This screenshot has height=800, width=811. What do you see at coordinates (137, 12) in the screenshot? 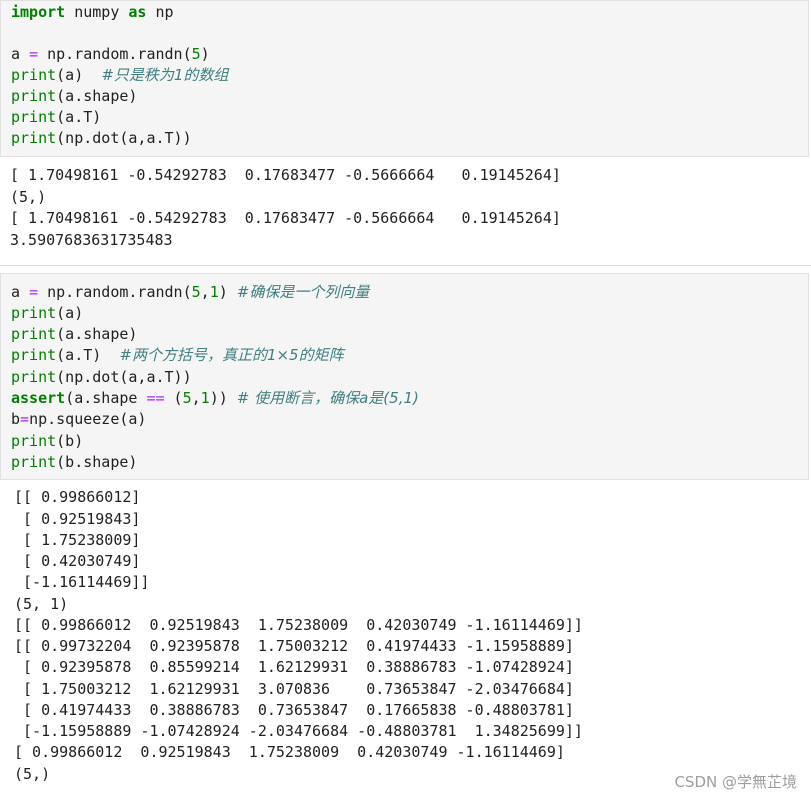
I see `keyword: as` at bounding box center [137, 12].